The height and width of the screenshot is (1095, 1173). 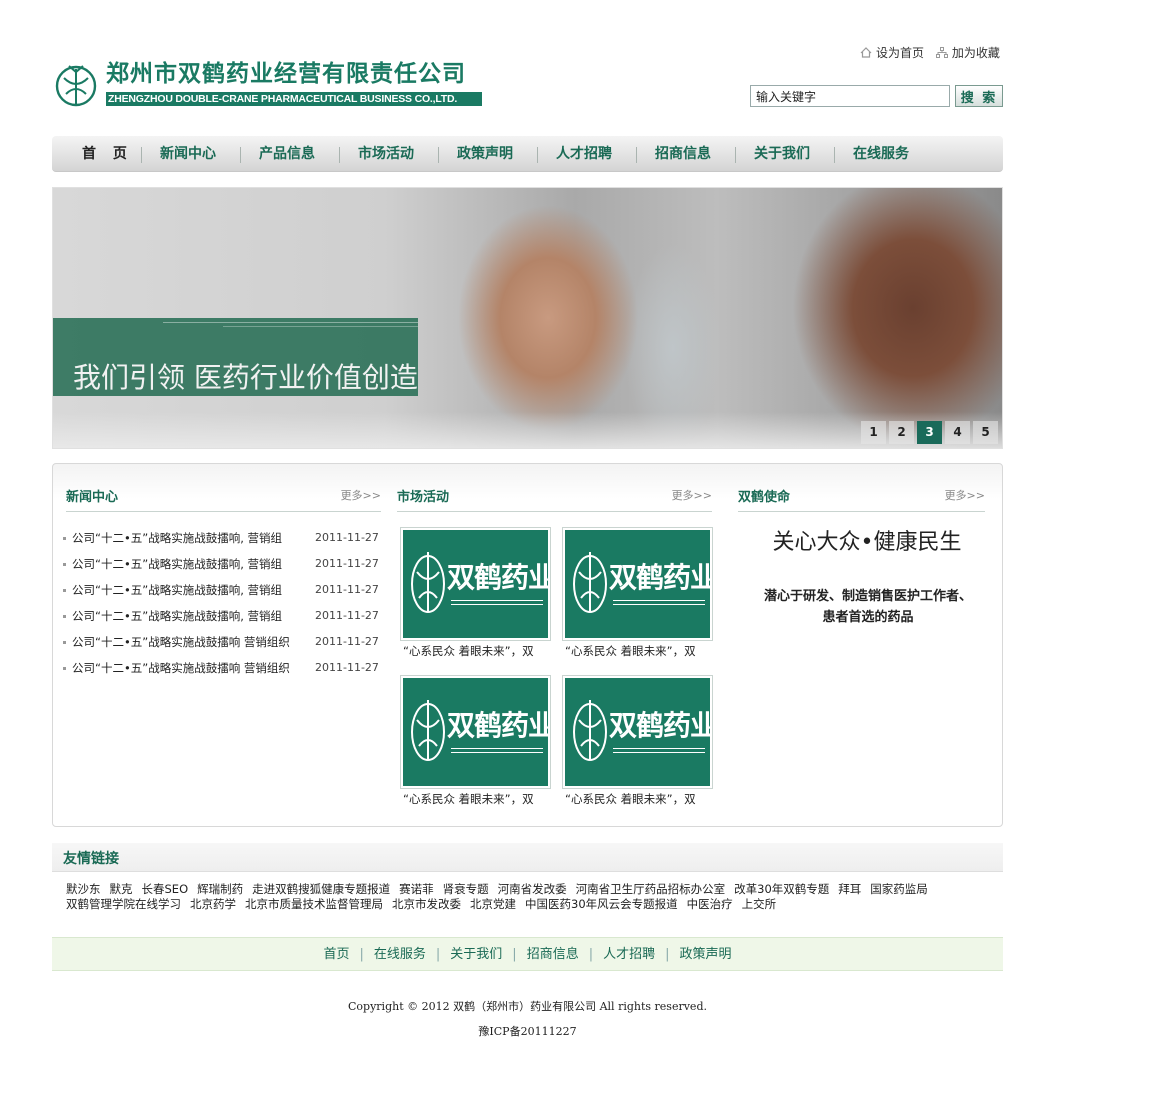 I want to click on crane-emblem-icon, so click(x=76, y=86).